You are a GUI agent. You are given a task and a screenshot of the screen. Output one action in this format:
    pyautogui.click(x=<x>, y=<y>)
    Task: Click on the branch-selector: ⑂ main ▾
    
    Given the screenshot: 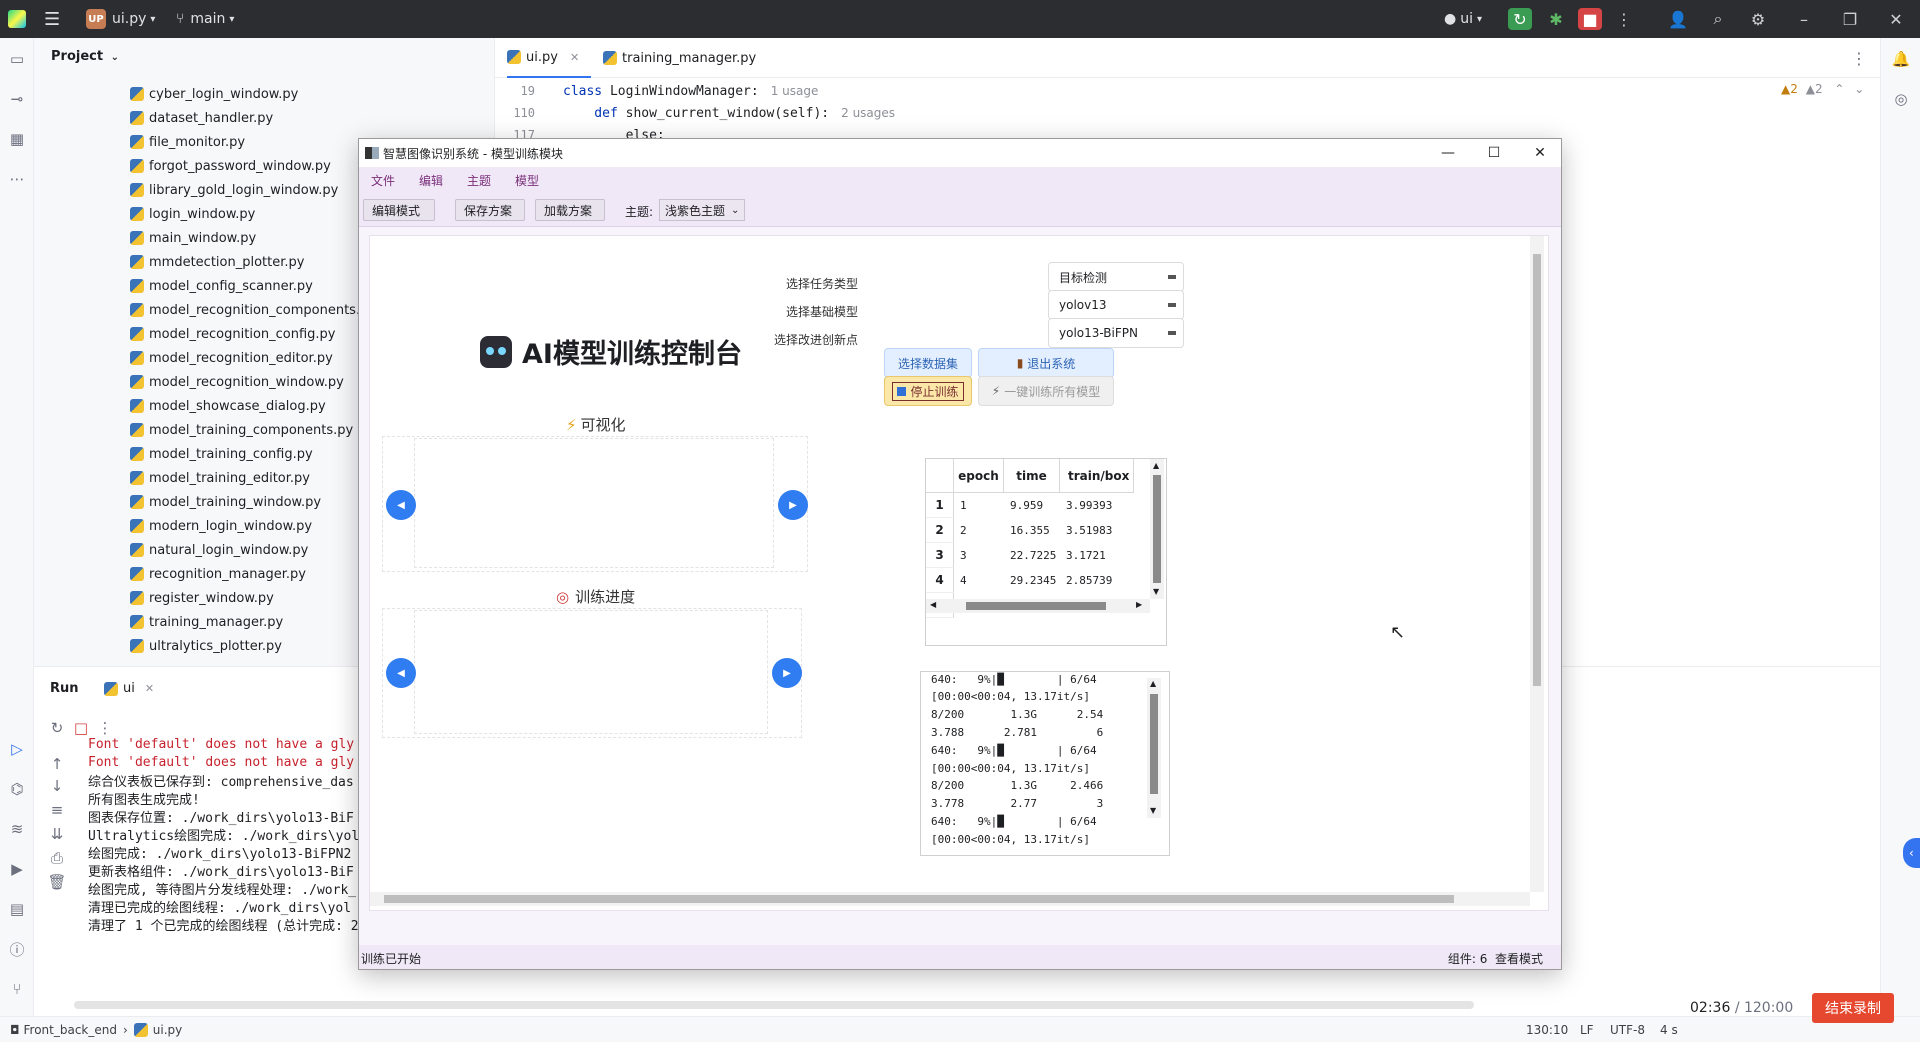 What is the action you would take?
    pyautogui.click(x=205, y=19)
    